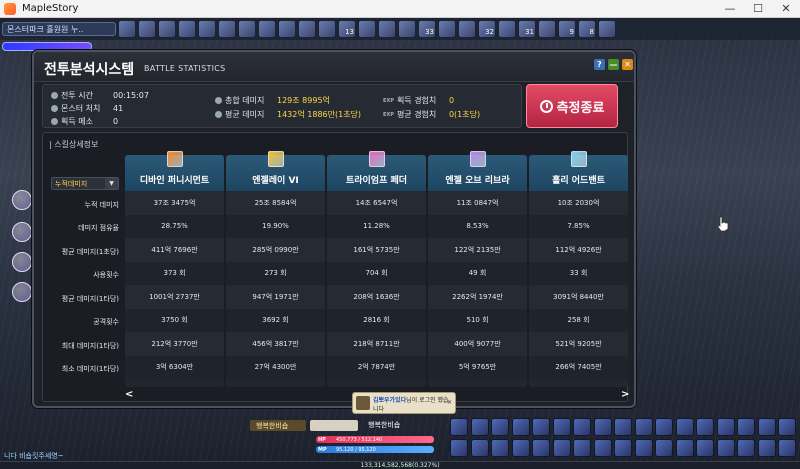  I want to click on skill-stat-cell: 8.53%, so click(477, 226).